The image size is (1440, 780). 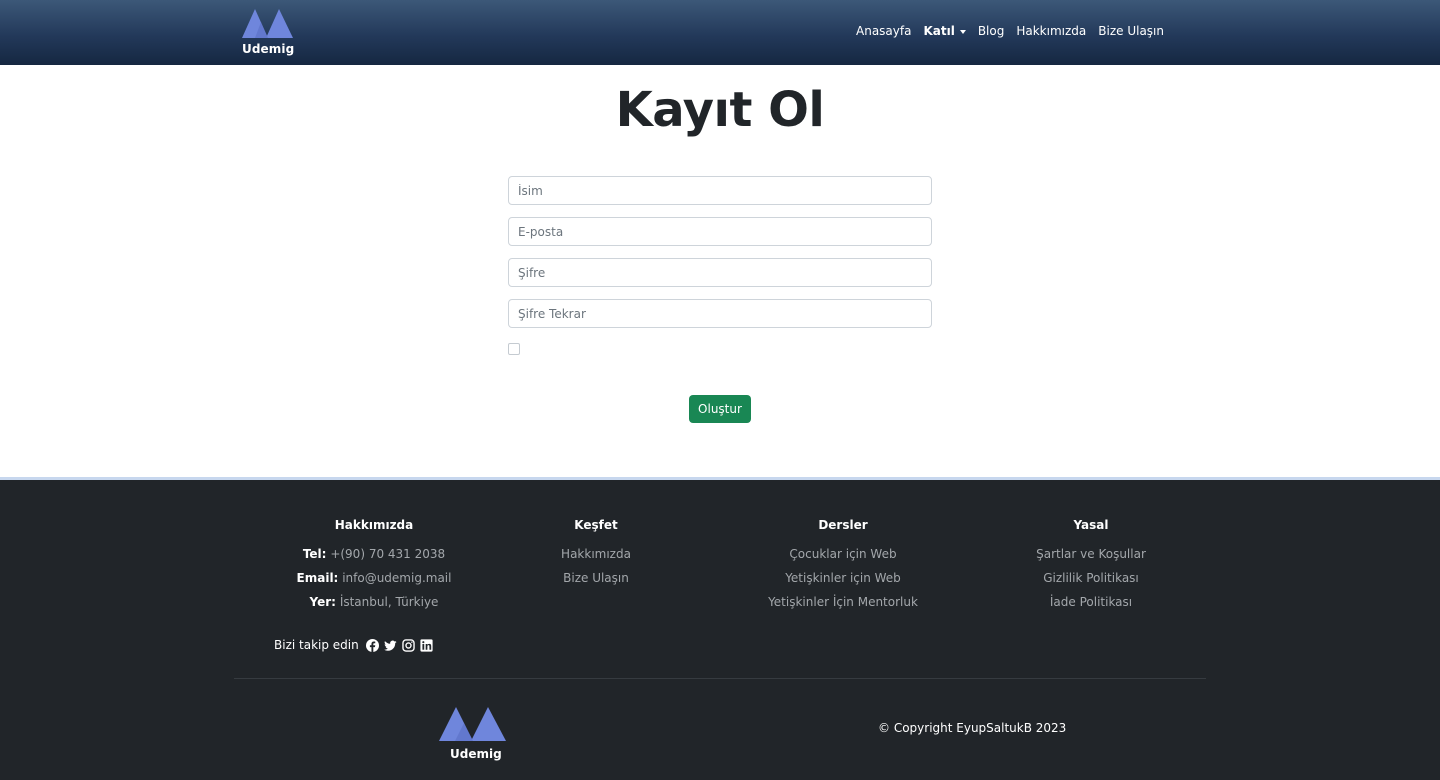 What do you see at coordinates (991, 31) in the screenshot?
I see `nav-link-blog: Blog` at bounding box center [991, 31].